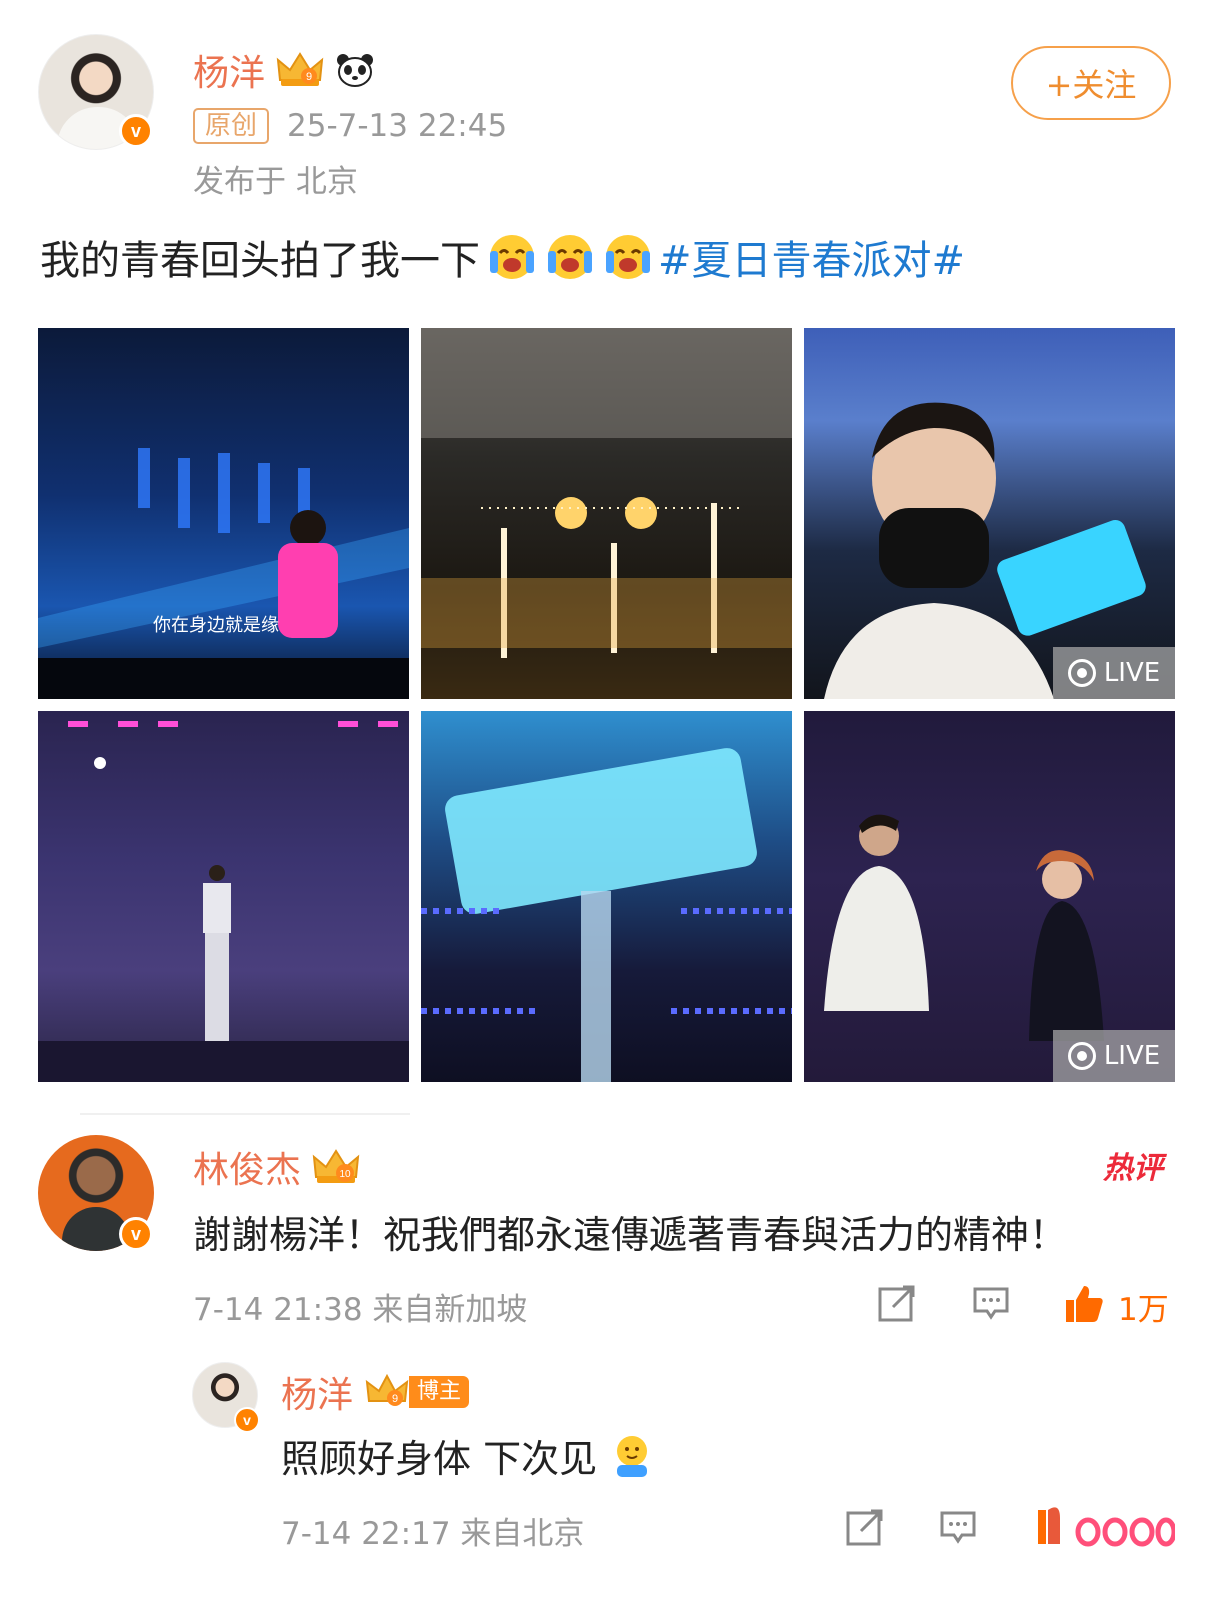 The image size is (1205, 1607). I want to click on commenter-name: 林俊杰, so click(247, 1167).